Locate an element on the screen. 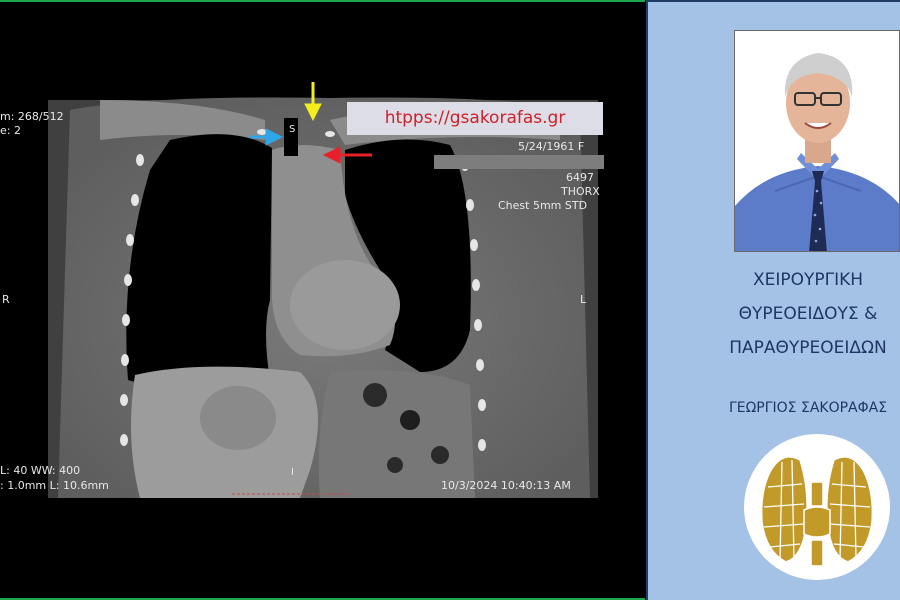 The height and width of the screenshot is (600, 900). window-level-text: L: 40 WW: 400 is located at coordinates (40, 470).